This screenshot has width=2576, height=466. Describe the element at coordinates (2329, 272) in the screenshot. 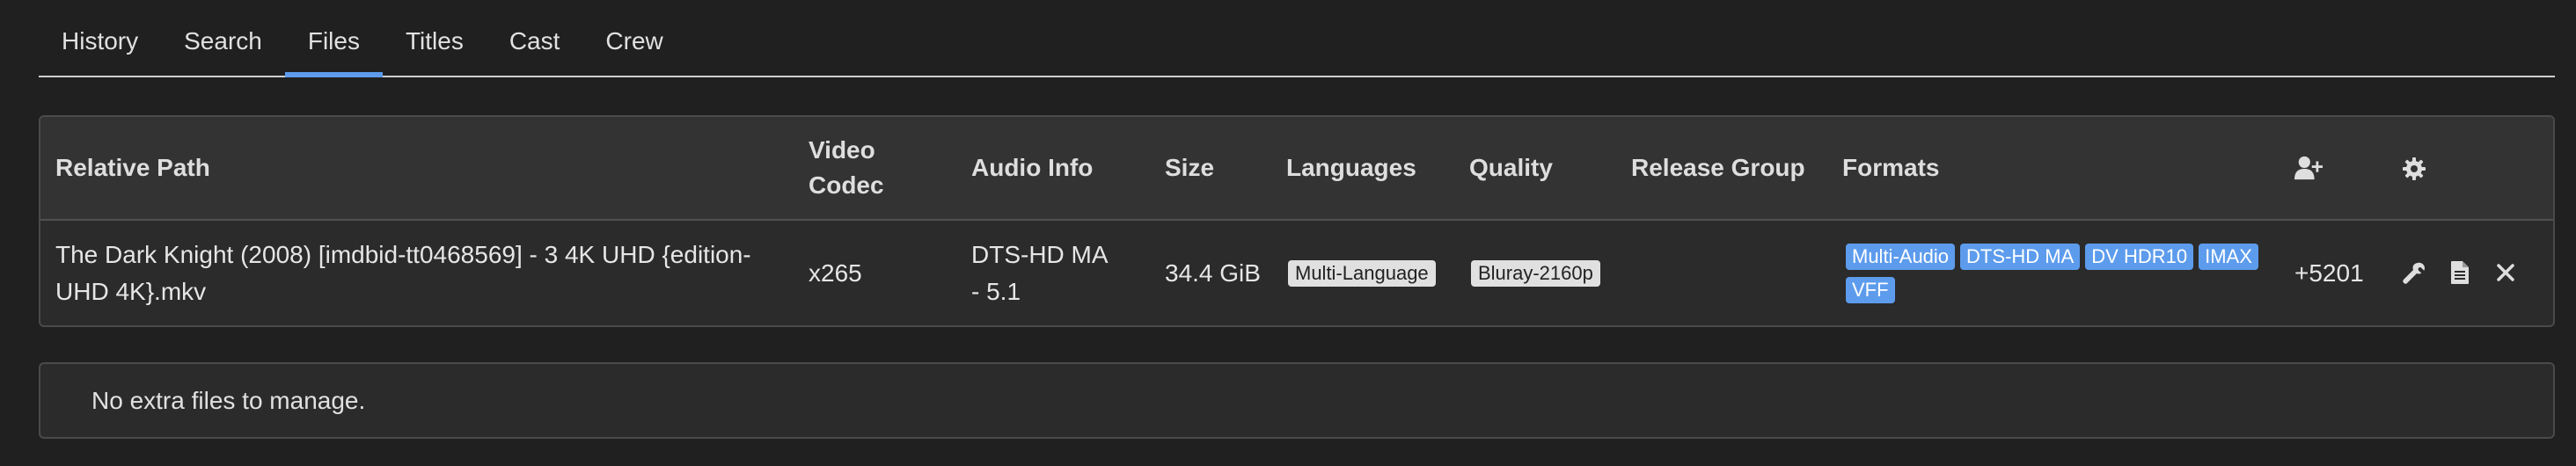

I see `custom-format-score-cell: +5201` at that location.